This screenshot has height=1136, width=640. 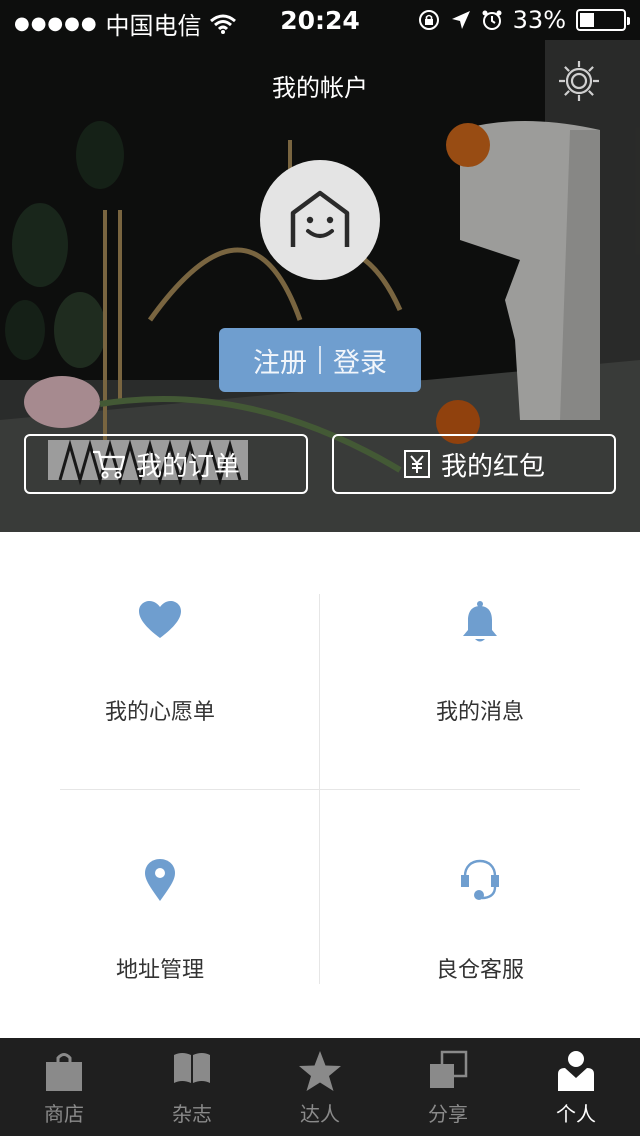 I want to click on tab-bar: 商店 杂志 达人 分享 个人, so click(x=320, y=1087).